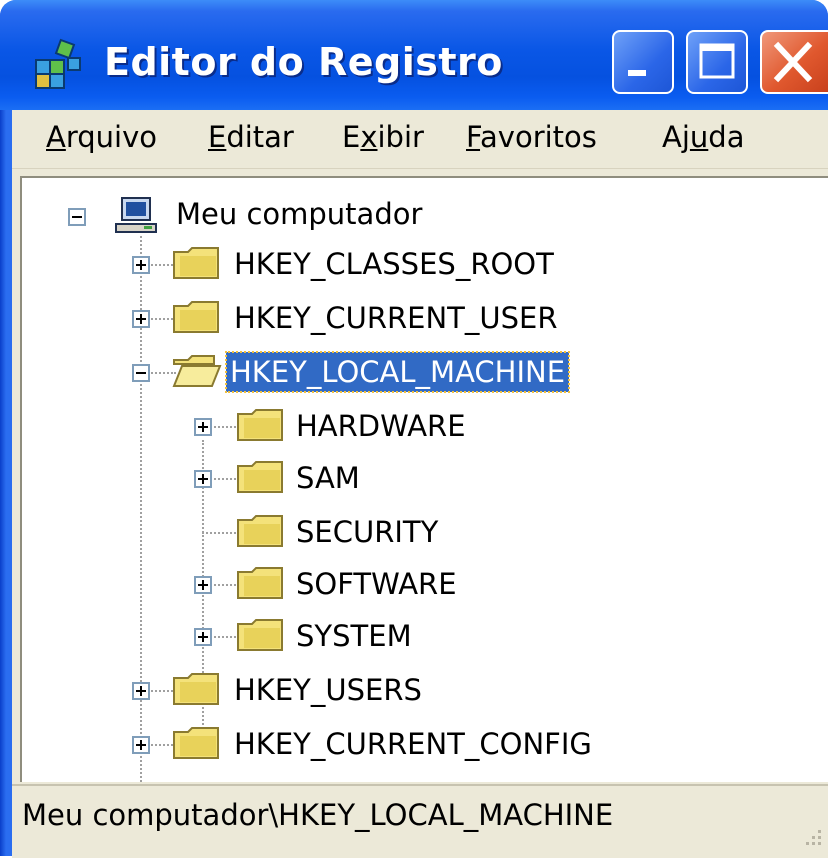 The width and height of the screenshot is (828, 858). I want to click on tree-item-system: SYSTEM, so click(322, 636).